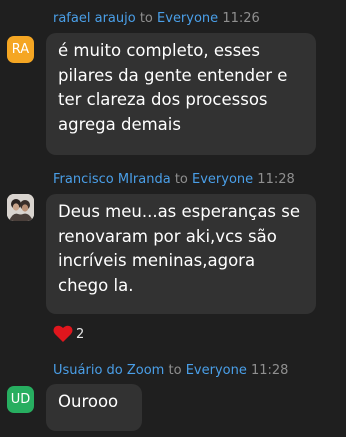 This screenshot has height=437, width=346. Describe the element at coordinates (94, 18) in the screenshot. I see `sender-name: rafael araujo` at that location.